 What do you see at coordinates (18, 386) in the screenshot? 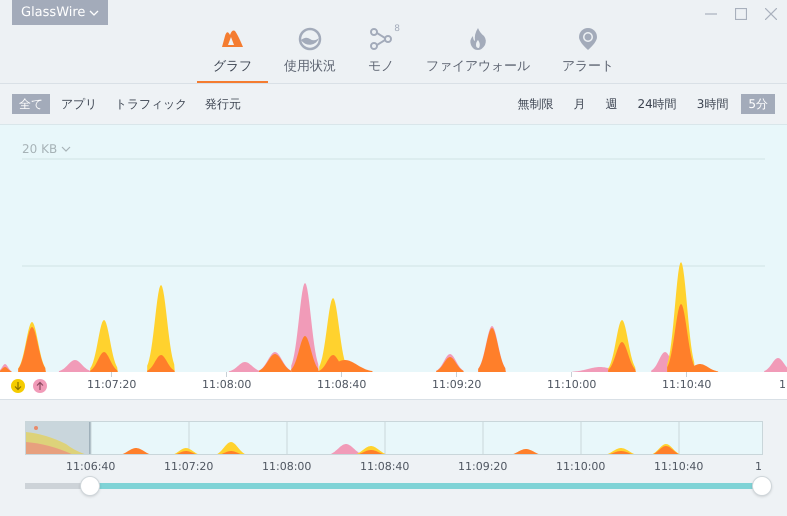
I see `download-icon` at bounding box center [18, 386].